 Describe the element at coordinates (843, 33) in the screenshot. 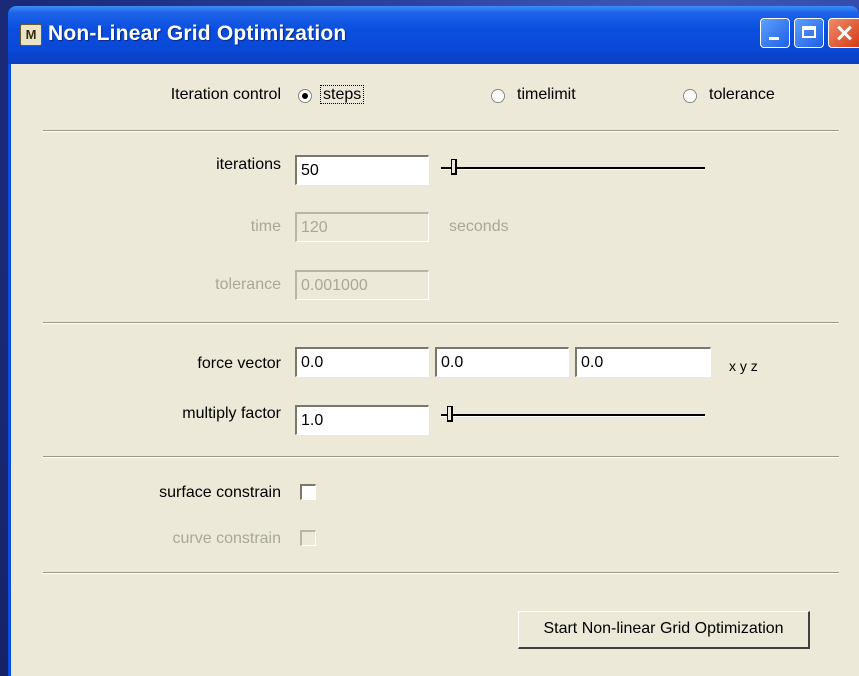

I see `close-button` at that location.